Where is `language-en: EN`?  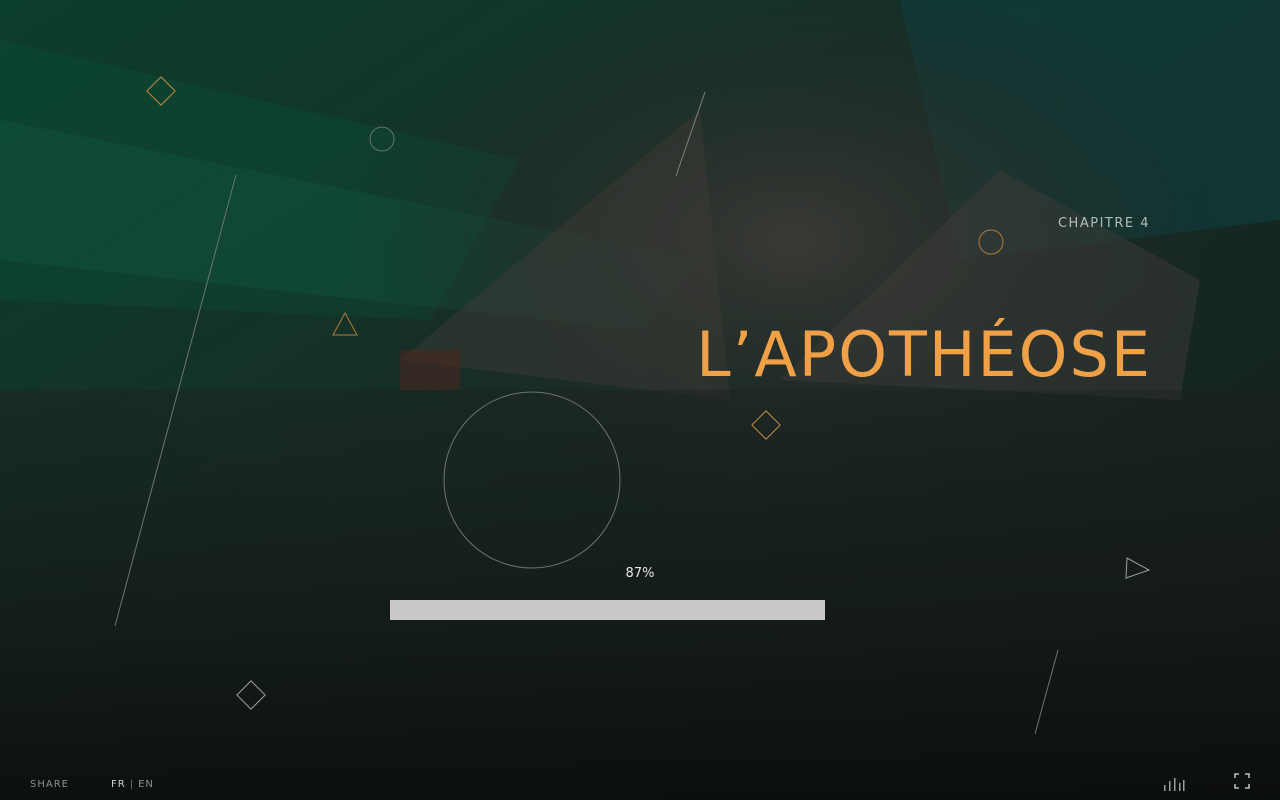
language-en: EN is located at coordinates (146, 784).